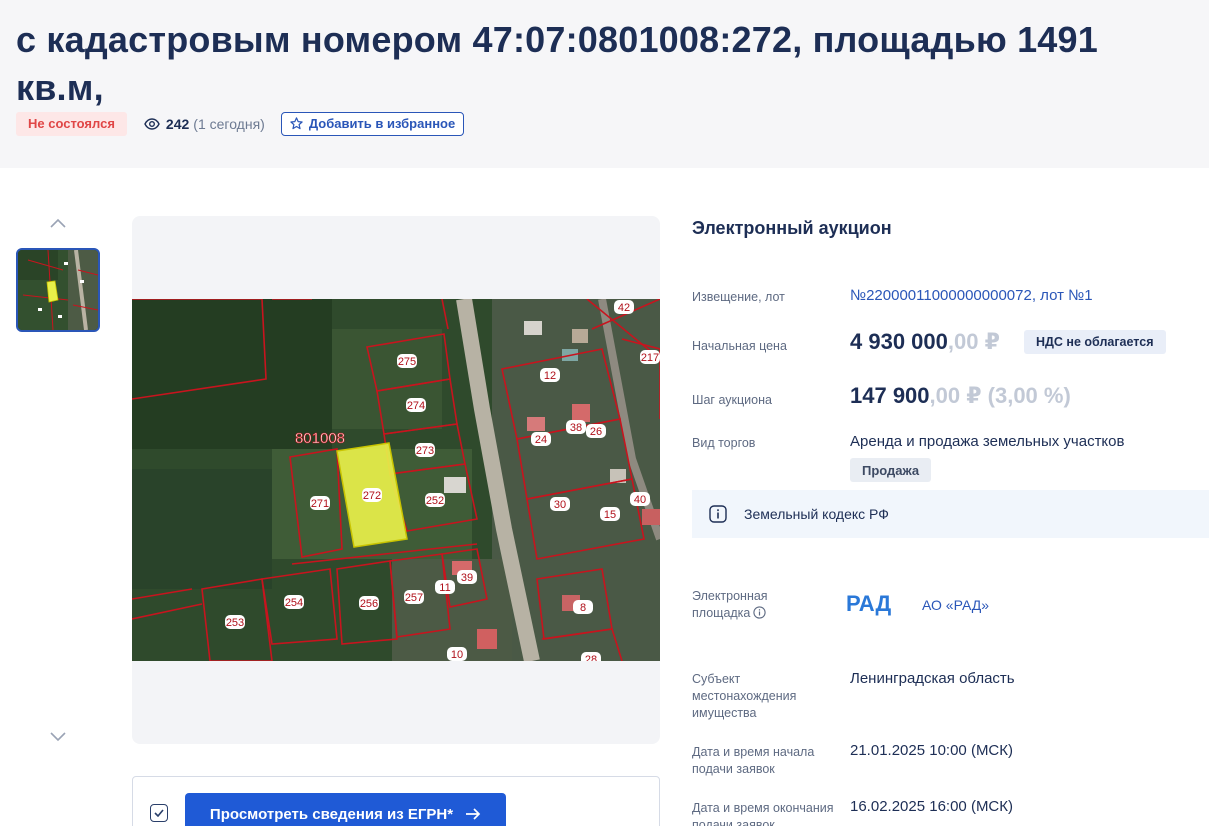 This screenshot has height=826, width=1209. I want to click on map-parcel-label: 24, so click(541, 440).